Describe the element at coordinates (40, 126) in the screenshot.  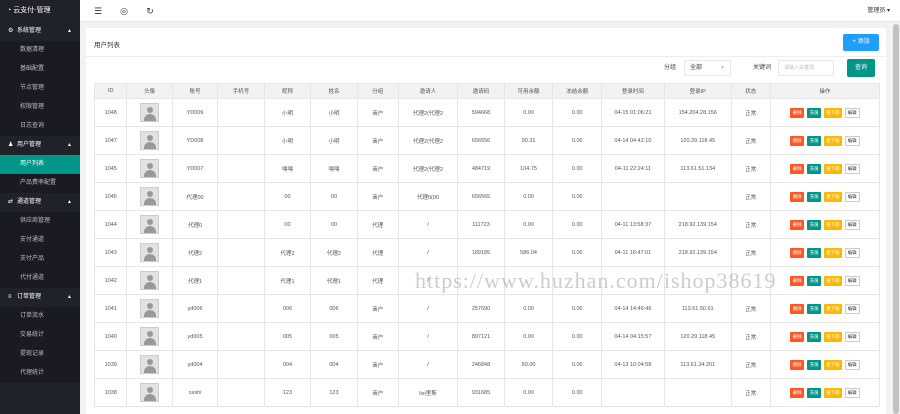
I see `sidebar-item: 日志查询` at that location.